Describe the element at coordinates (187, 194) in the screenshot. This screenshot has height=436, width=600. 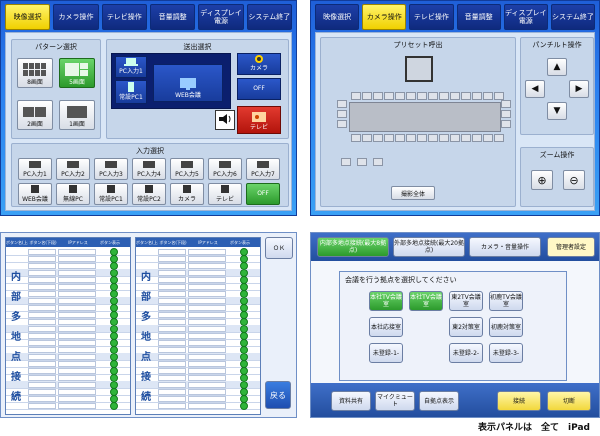
I see `input-button: カメラ` at that location.